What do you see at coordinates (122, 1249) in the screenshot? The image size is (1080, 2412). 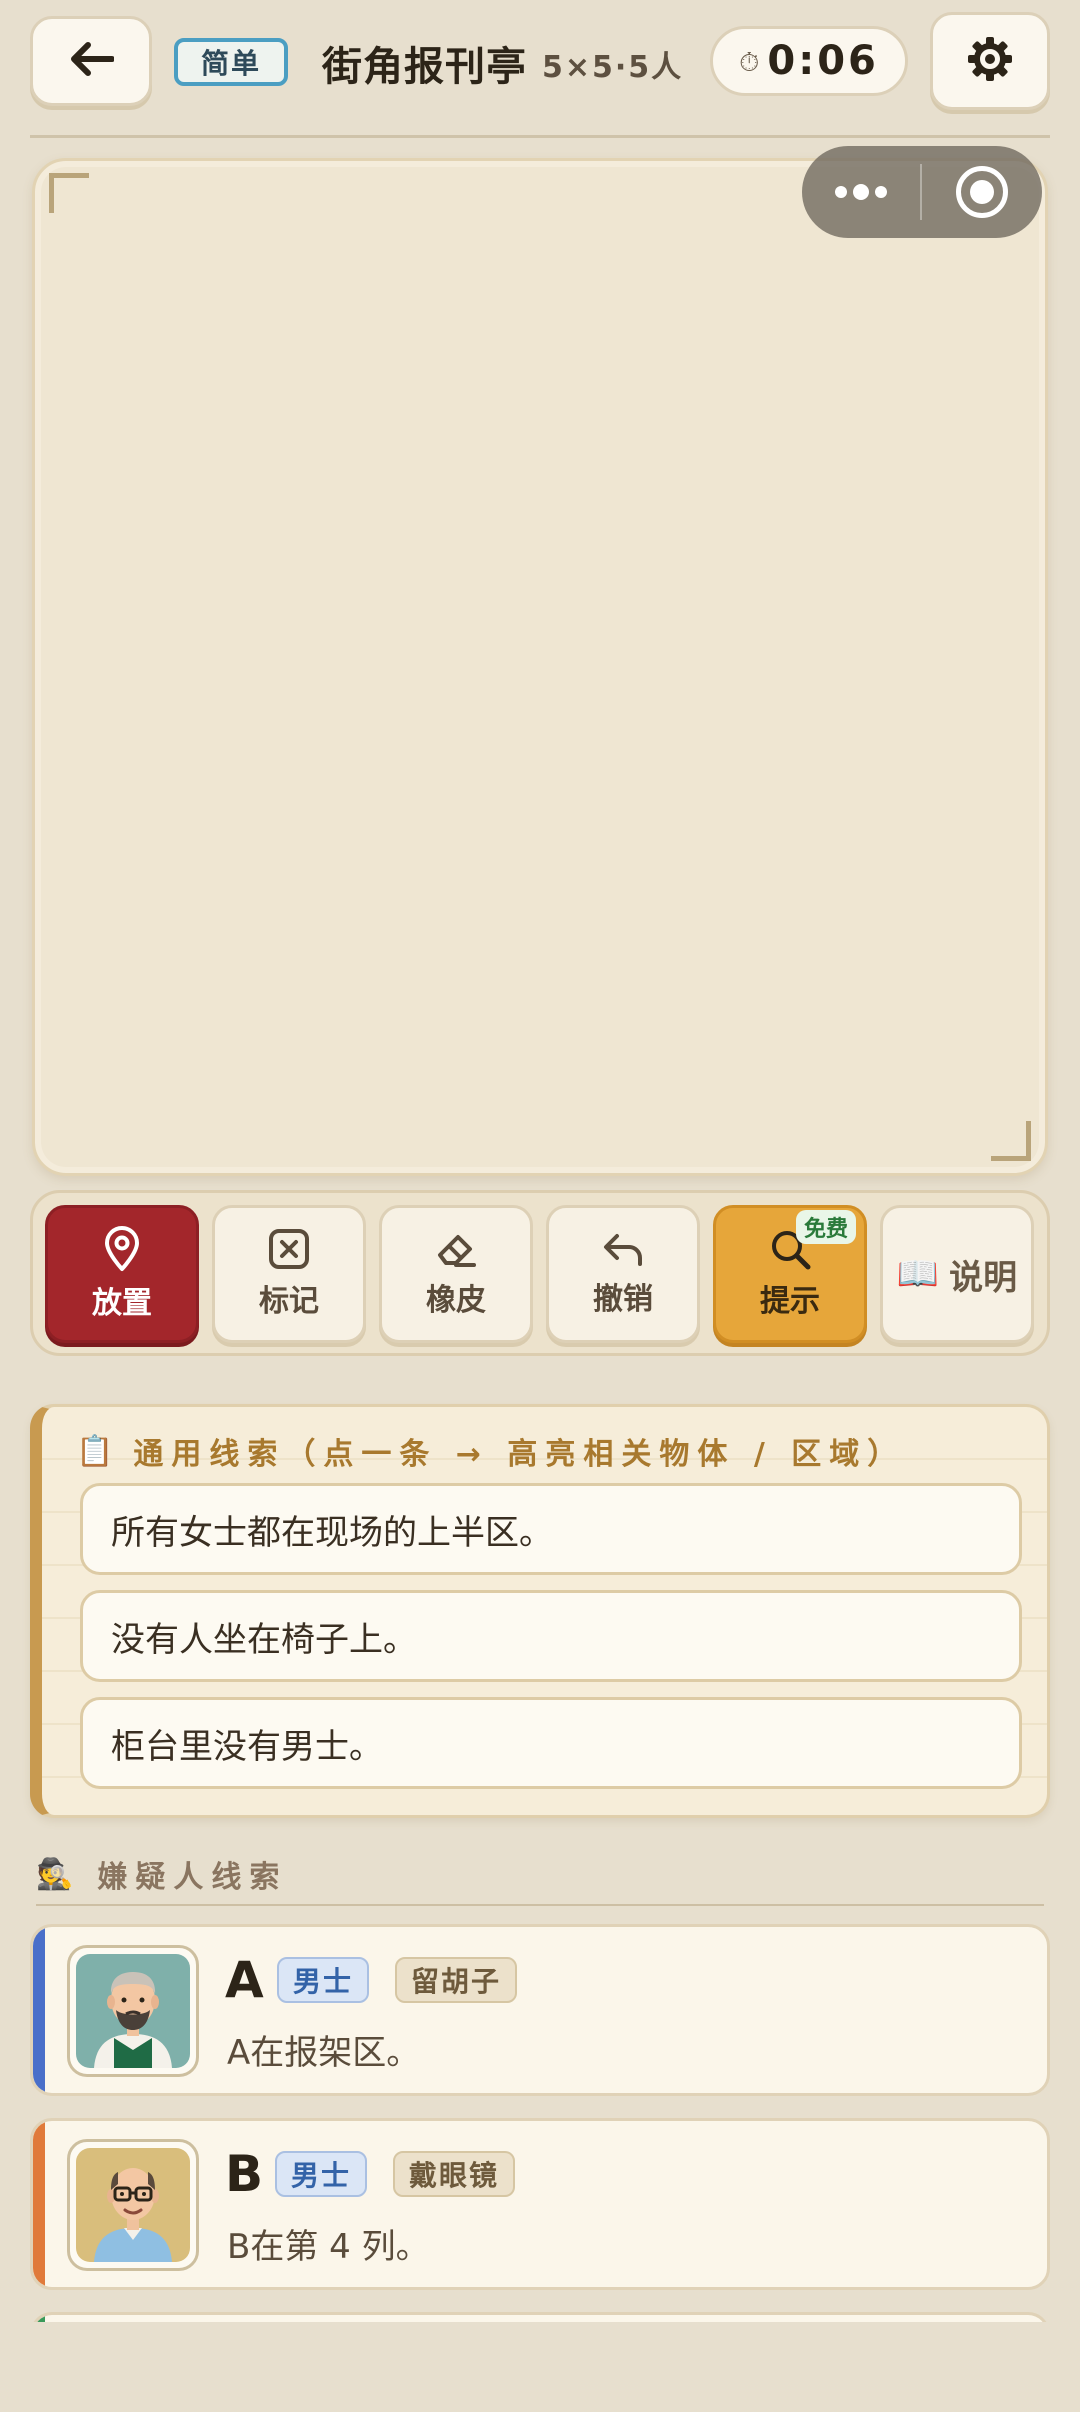 I see `map-pin-icon` at bounding box center [122, 1249].